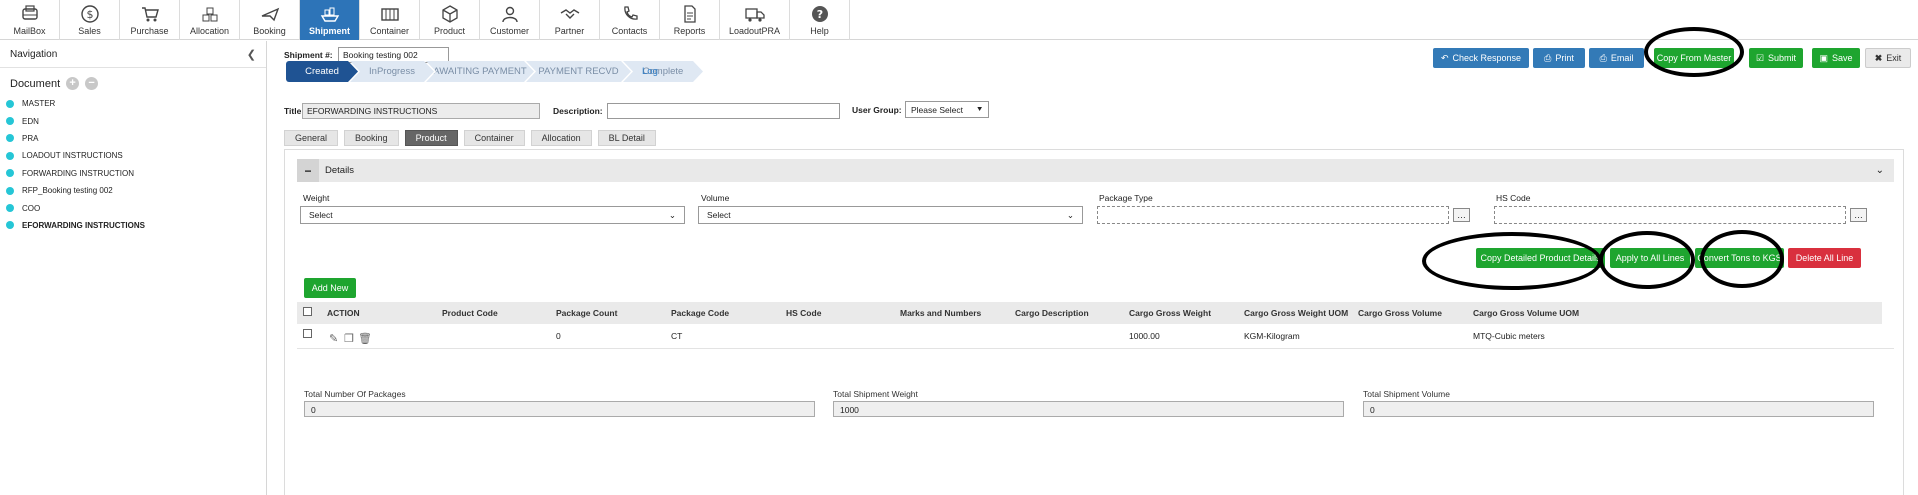 This screenshot has height=495, width=1918. Describe the element at coordinates (890, 215) in the screenshot. I see `volume-select: Select ⌄` at that location.